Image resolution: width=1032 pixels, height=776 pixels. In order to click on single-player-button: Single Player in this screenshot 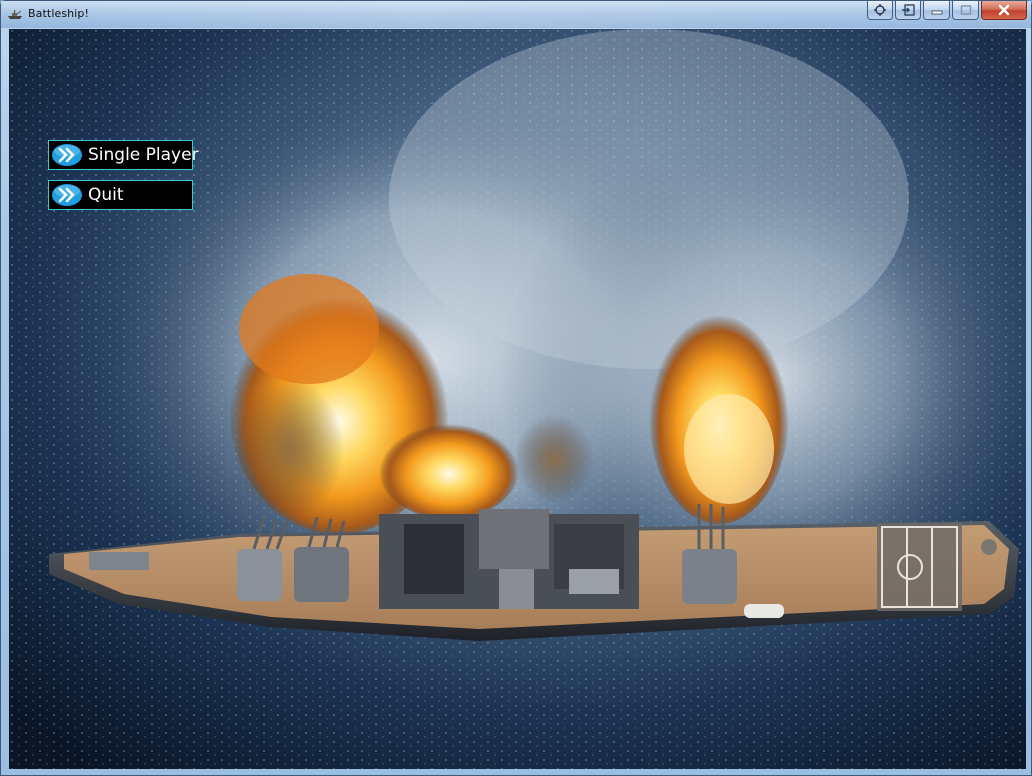, I will do `click(123, 155)`.